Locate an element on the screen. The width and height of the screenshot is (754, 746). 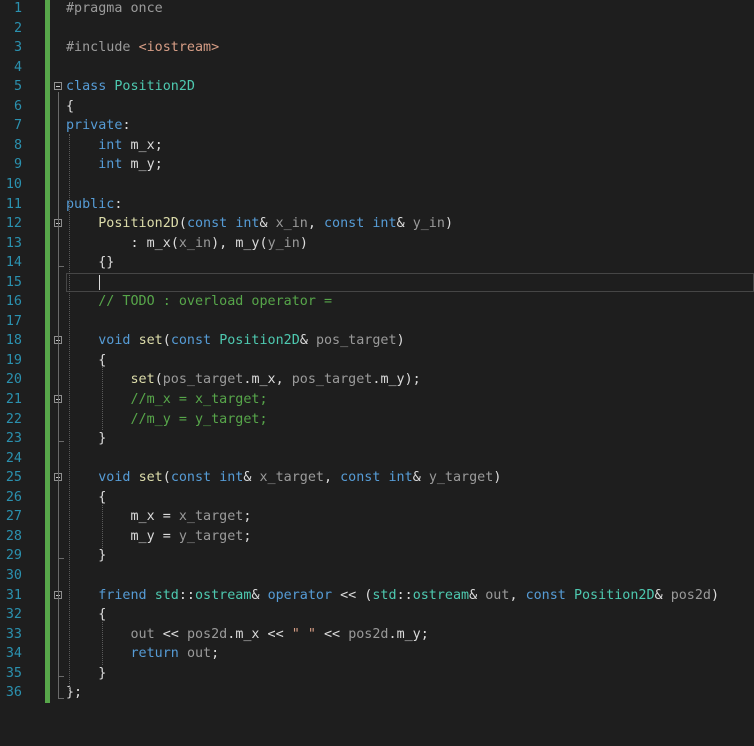
code-line: 22 //m_y = y_target; is located at coordinates (377, 420).